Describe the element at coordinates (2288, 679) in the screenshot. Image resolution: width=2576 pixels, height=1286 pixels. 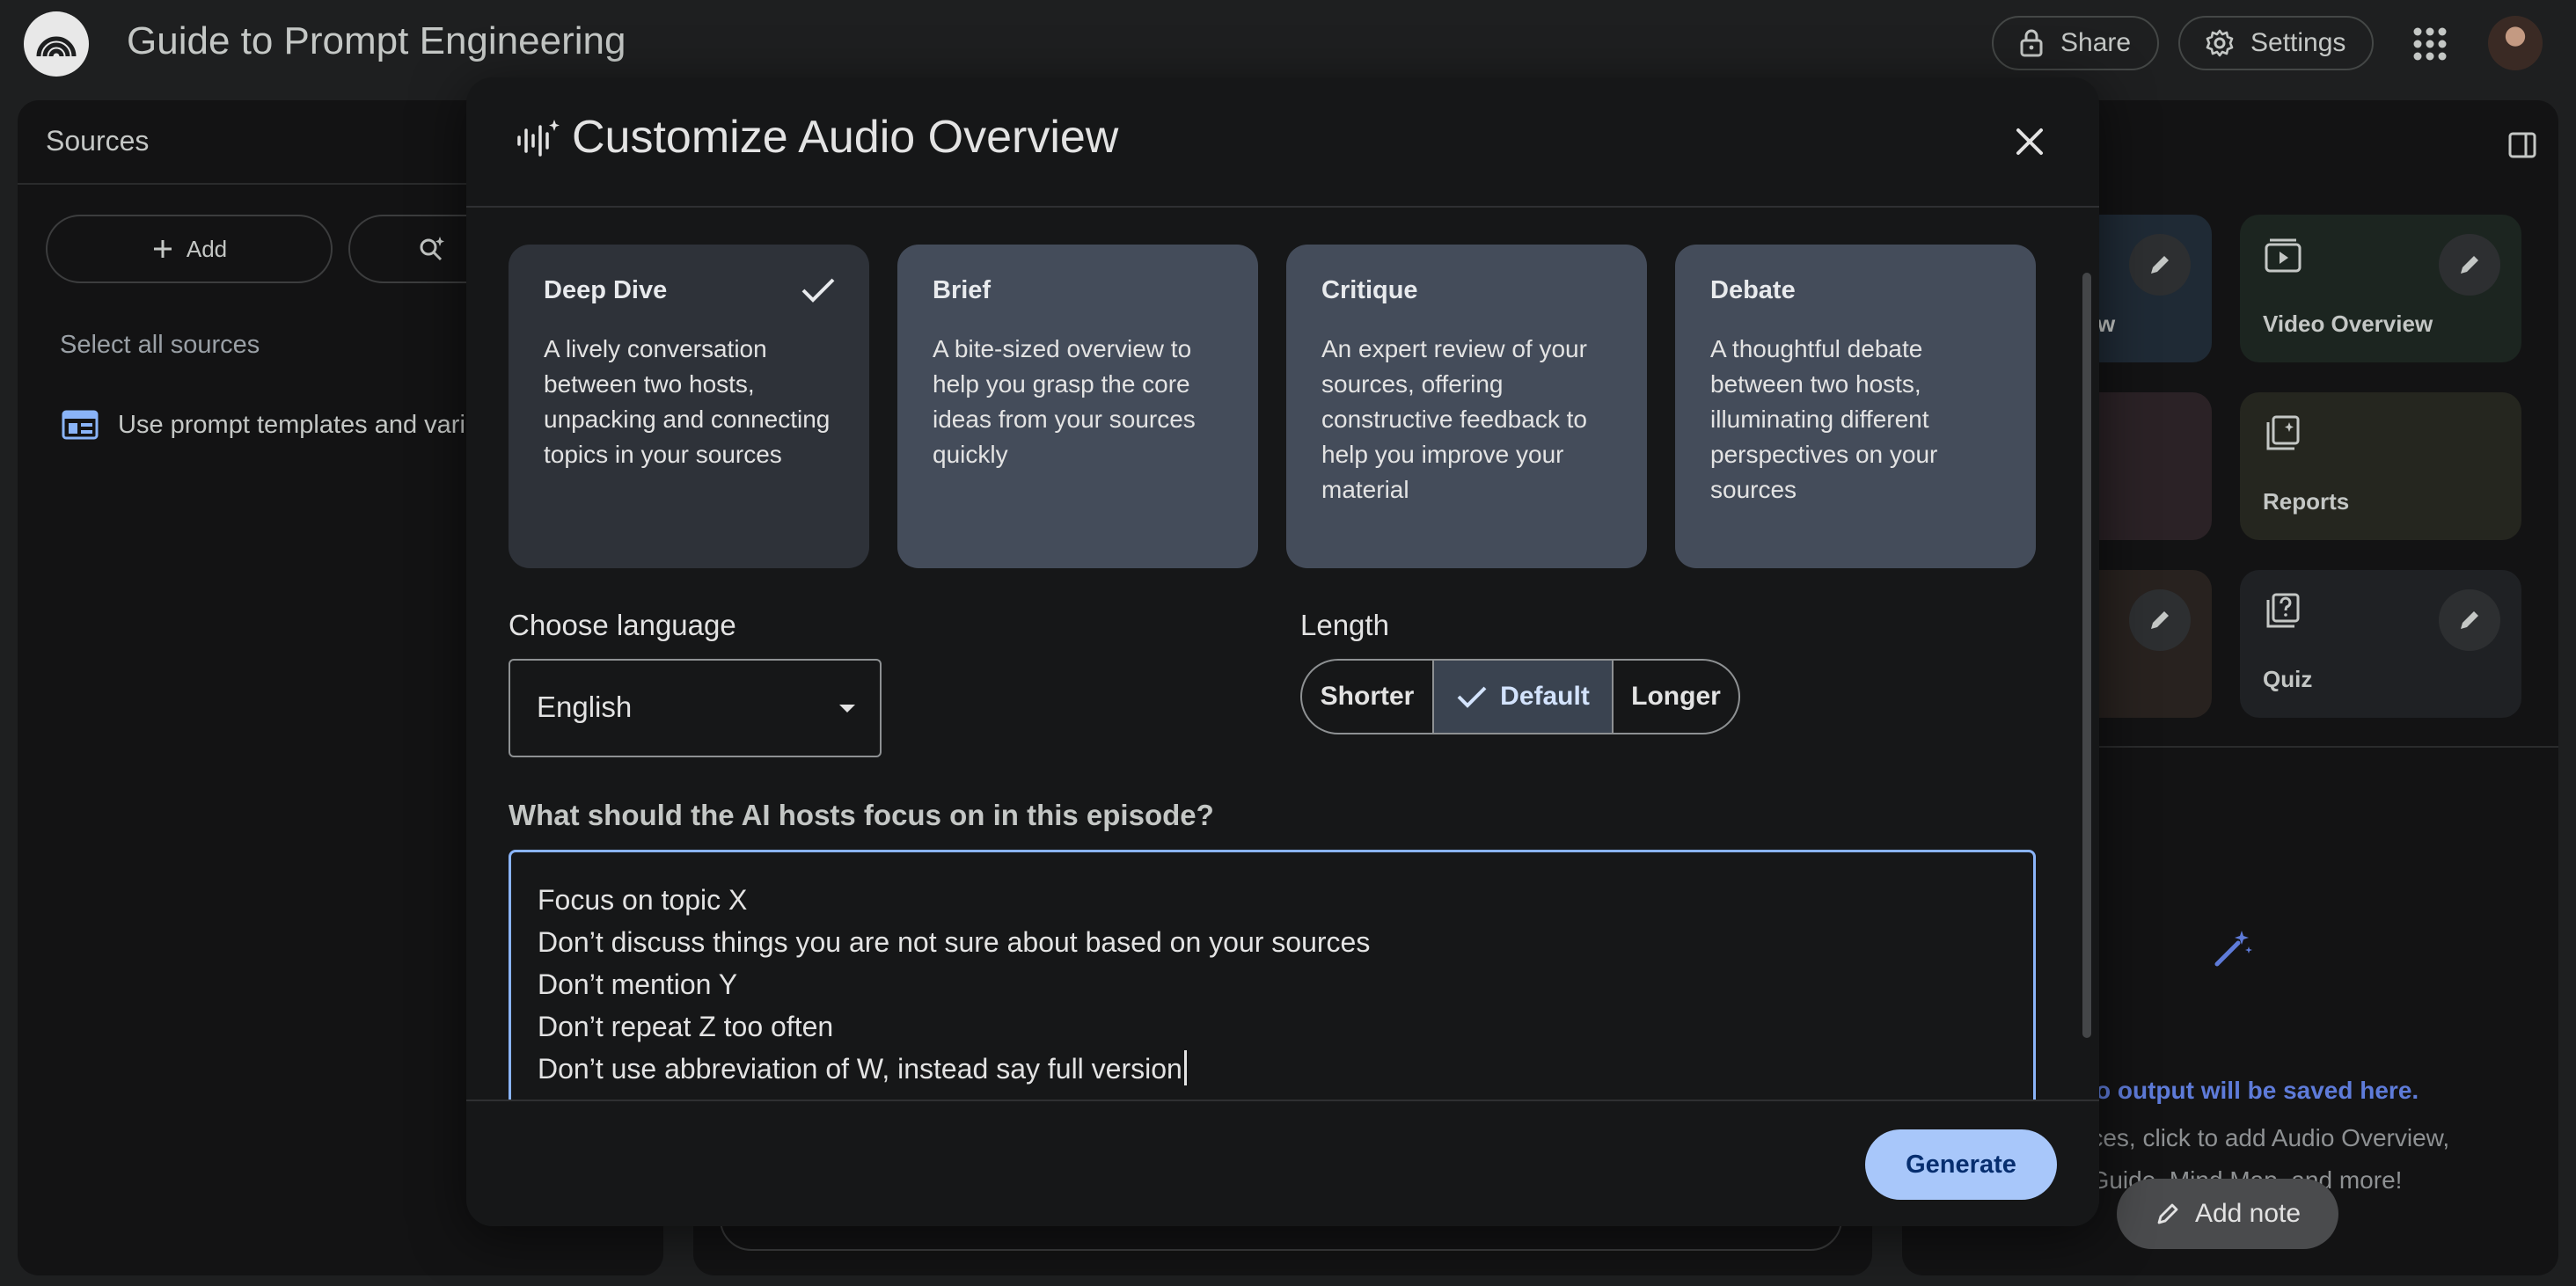
I see `quiz-label: Quiz` at that location.